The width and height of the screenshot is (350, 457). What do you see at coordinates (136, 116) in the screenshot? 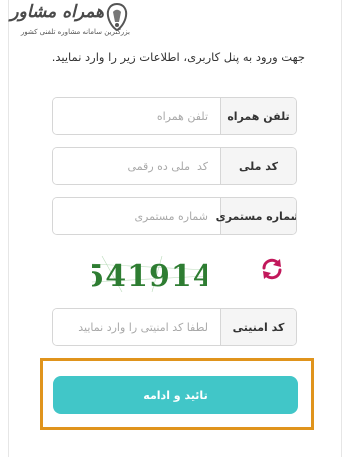
I see `phone-input` at bounding box center [136, 116].